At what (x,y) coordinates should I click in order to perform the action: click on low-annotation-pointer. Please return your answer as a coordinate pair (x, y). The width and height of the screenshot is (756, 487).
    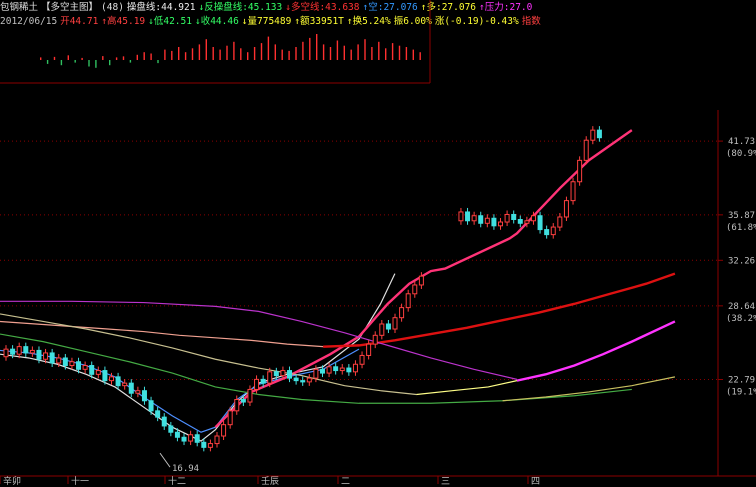
    Looking at the image, I should click on (165, 460).